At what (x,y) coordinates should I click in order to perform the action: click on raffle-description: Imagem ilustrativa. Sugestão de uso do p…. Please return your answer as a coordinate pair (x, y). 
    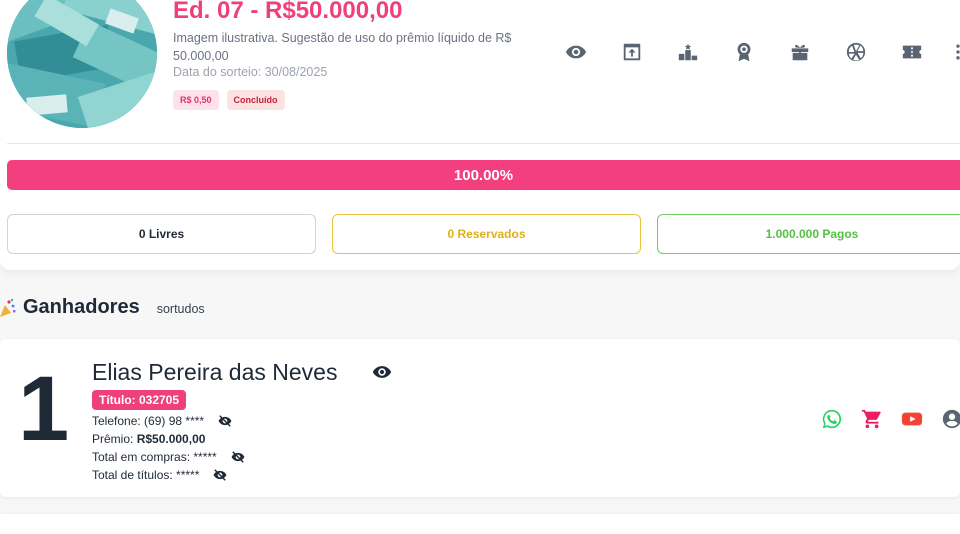
    Looking at the image, I should click on (342, 47).